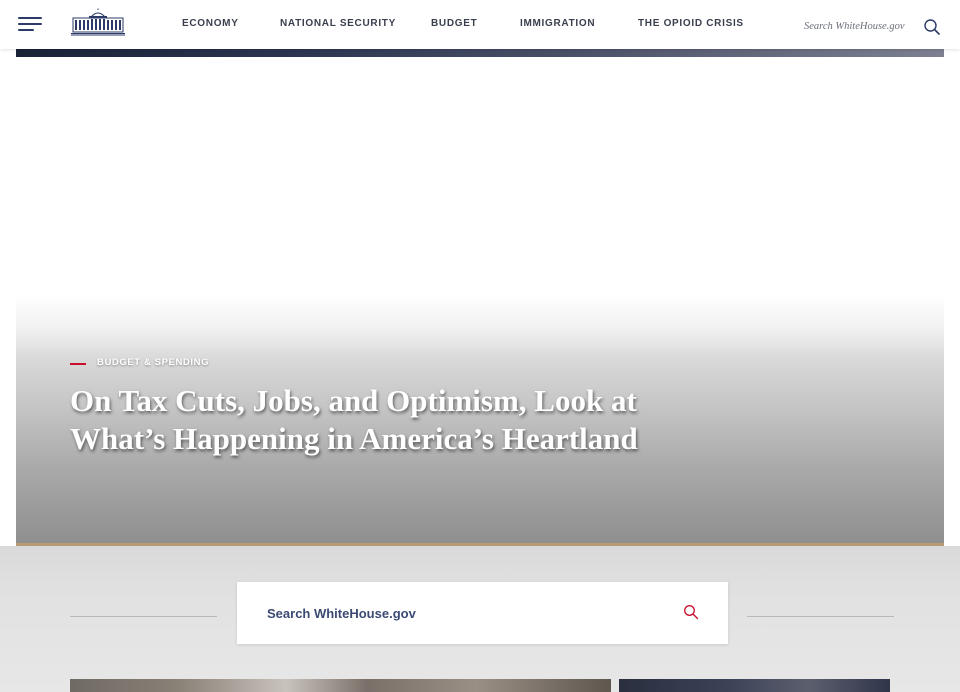 The image size is (960, 692). I want to click on hero-divider, so click(480, 544).